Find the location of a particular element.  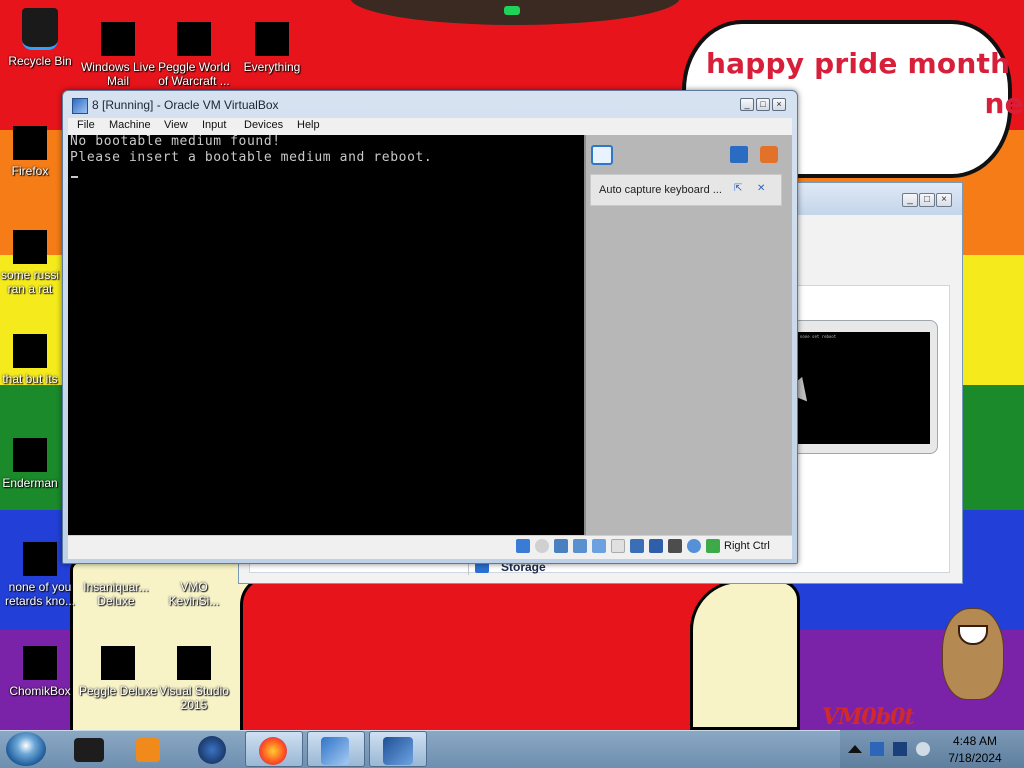

taskbar-vm-8-button is located at coordinates (398, 749).